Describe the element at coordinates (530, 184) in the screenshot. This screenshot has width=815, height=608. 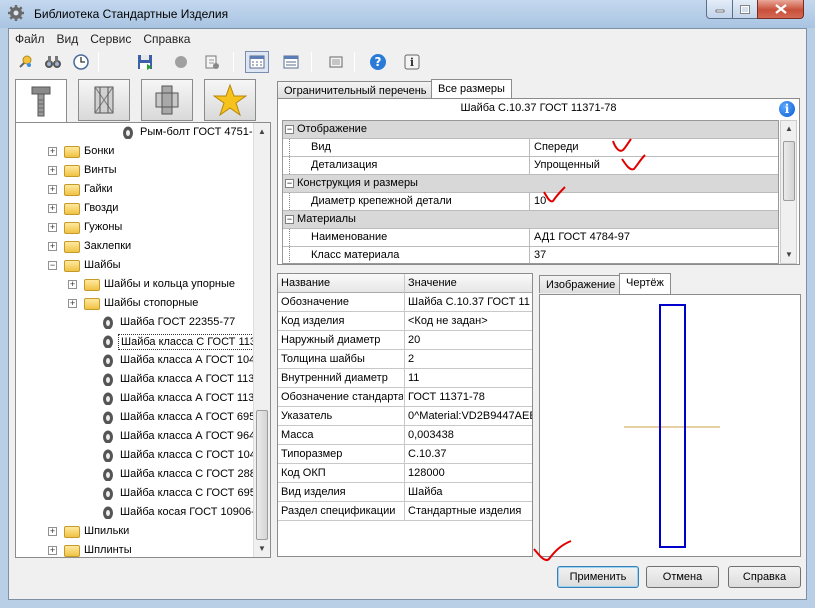
I see `property-group: − Конструкция и размеры` at that location.